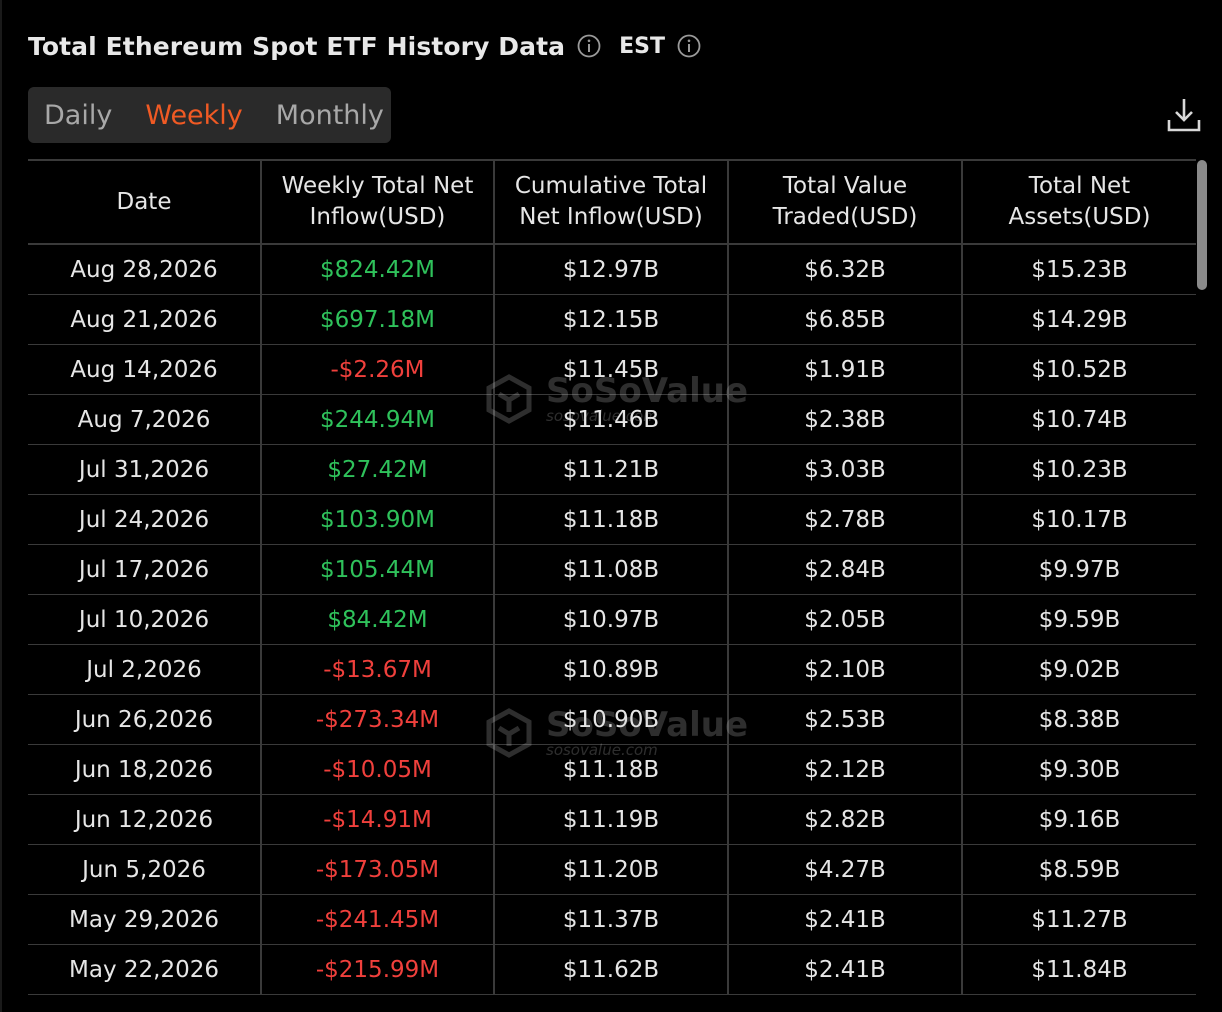 This screenshot has width=1222, height=1012. I want to click on timezone-label: EST, so click(642, 46).